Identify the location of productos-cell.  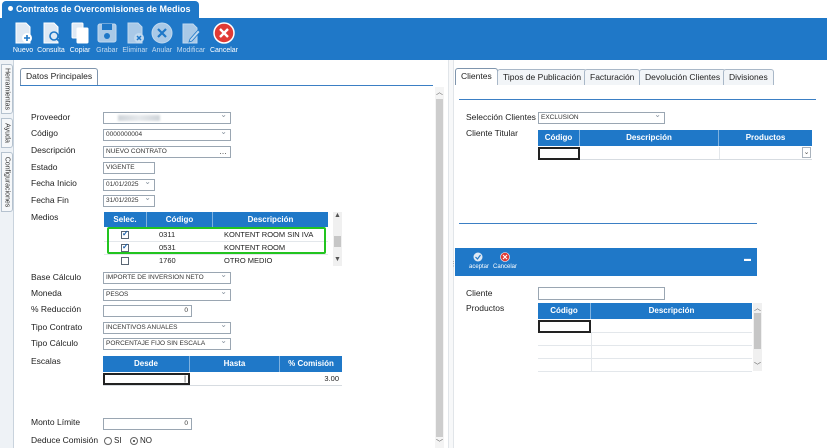
(765, 153).